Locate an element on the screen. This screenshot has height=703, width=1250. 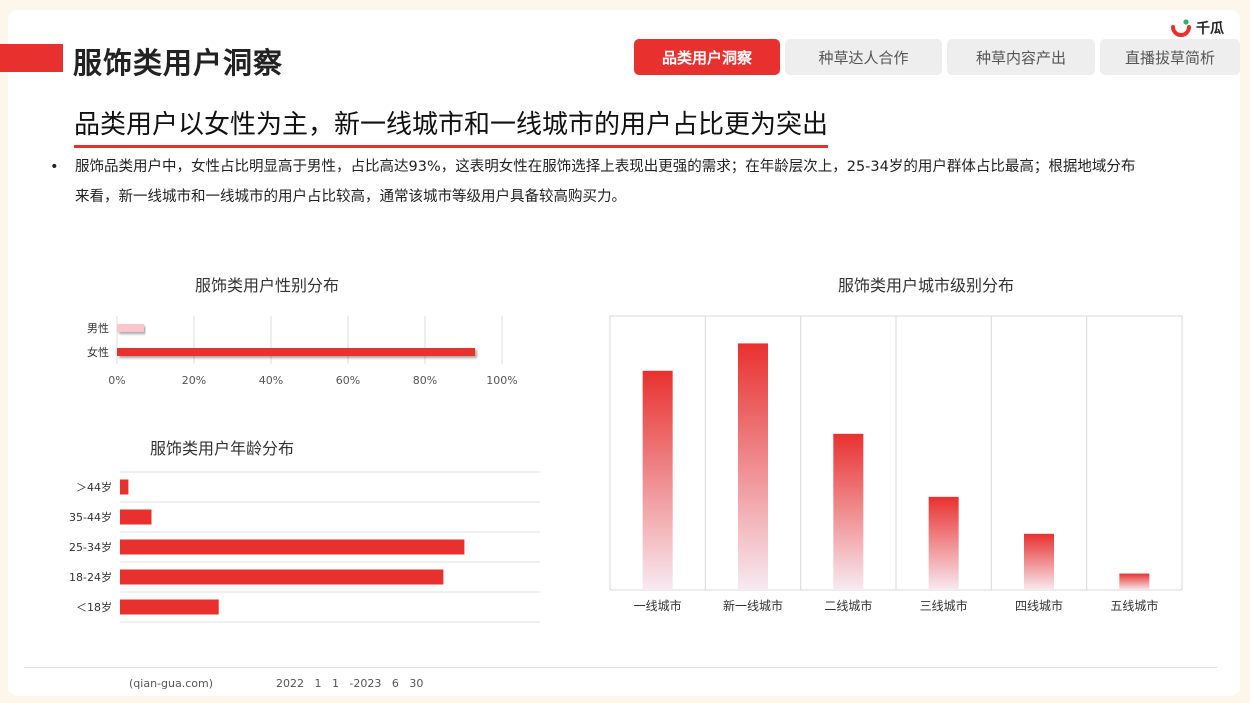
gender-x-tick-label: 20% is located at coordinates (194, 380).